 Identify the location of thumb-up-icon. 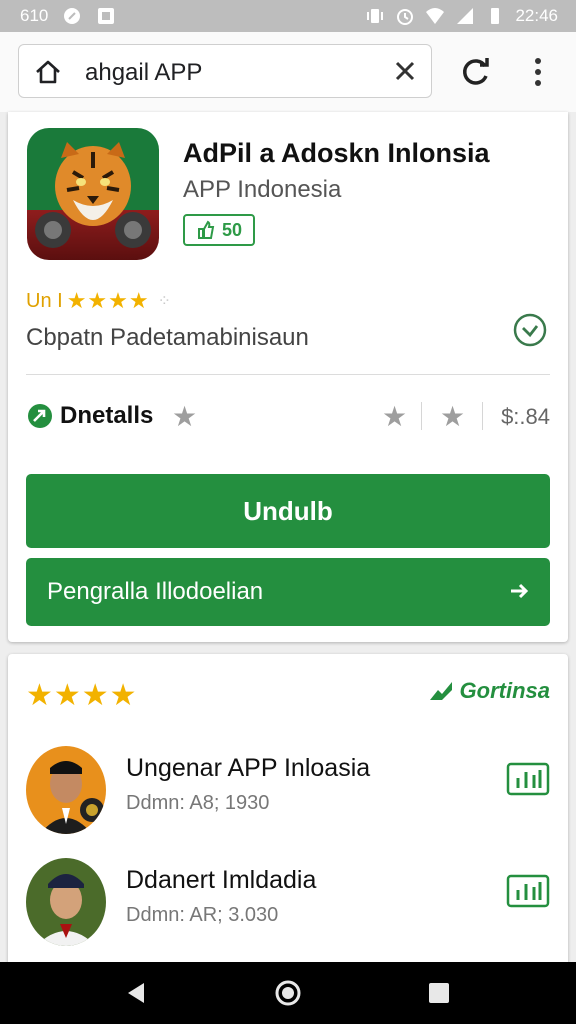
(206, 229).